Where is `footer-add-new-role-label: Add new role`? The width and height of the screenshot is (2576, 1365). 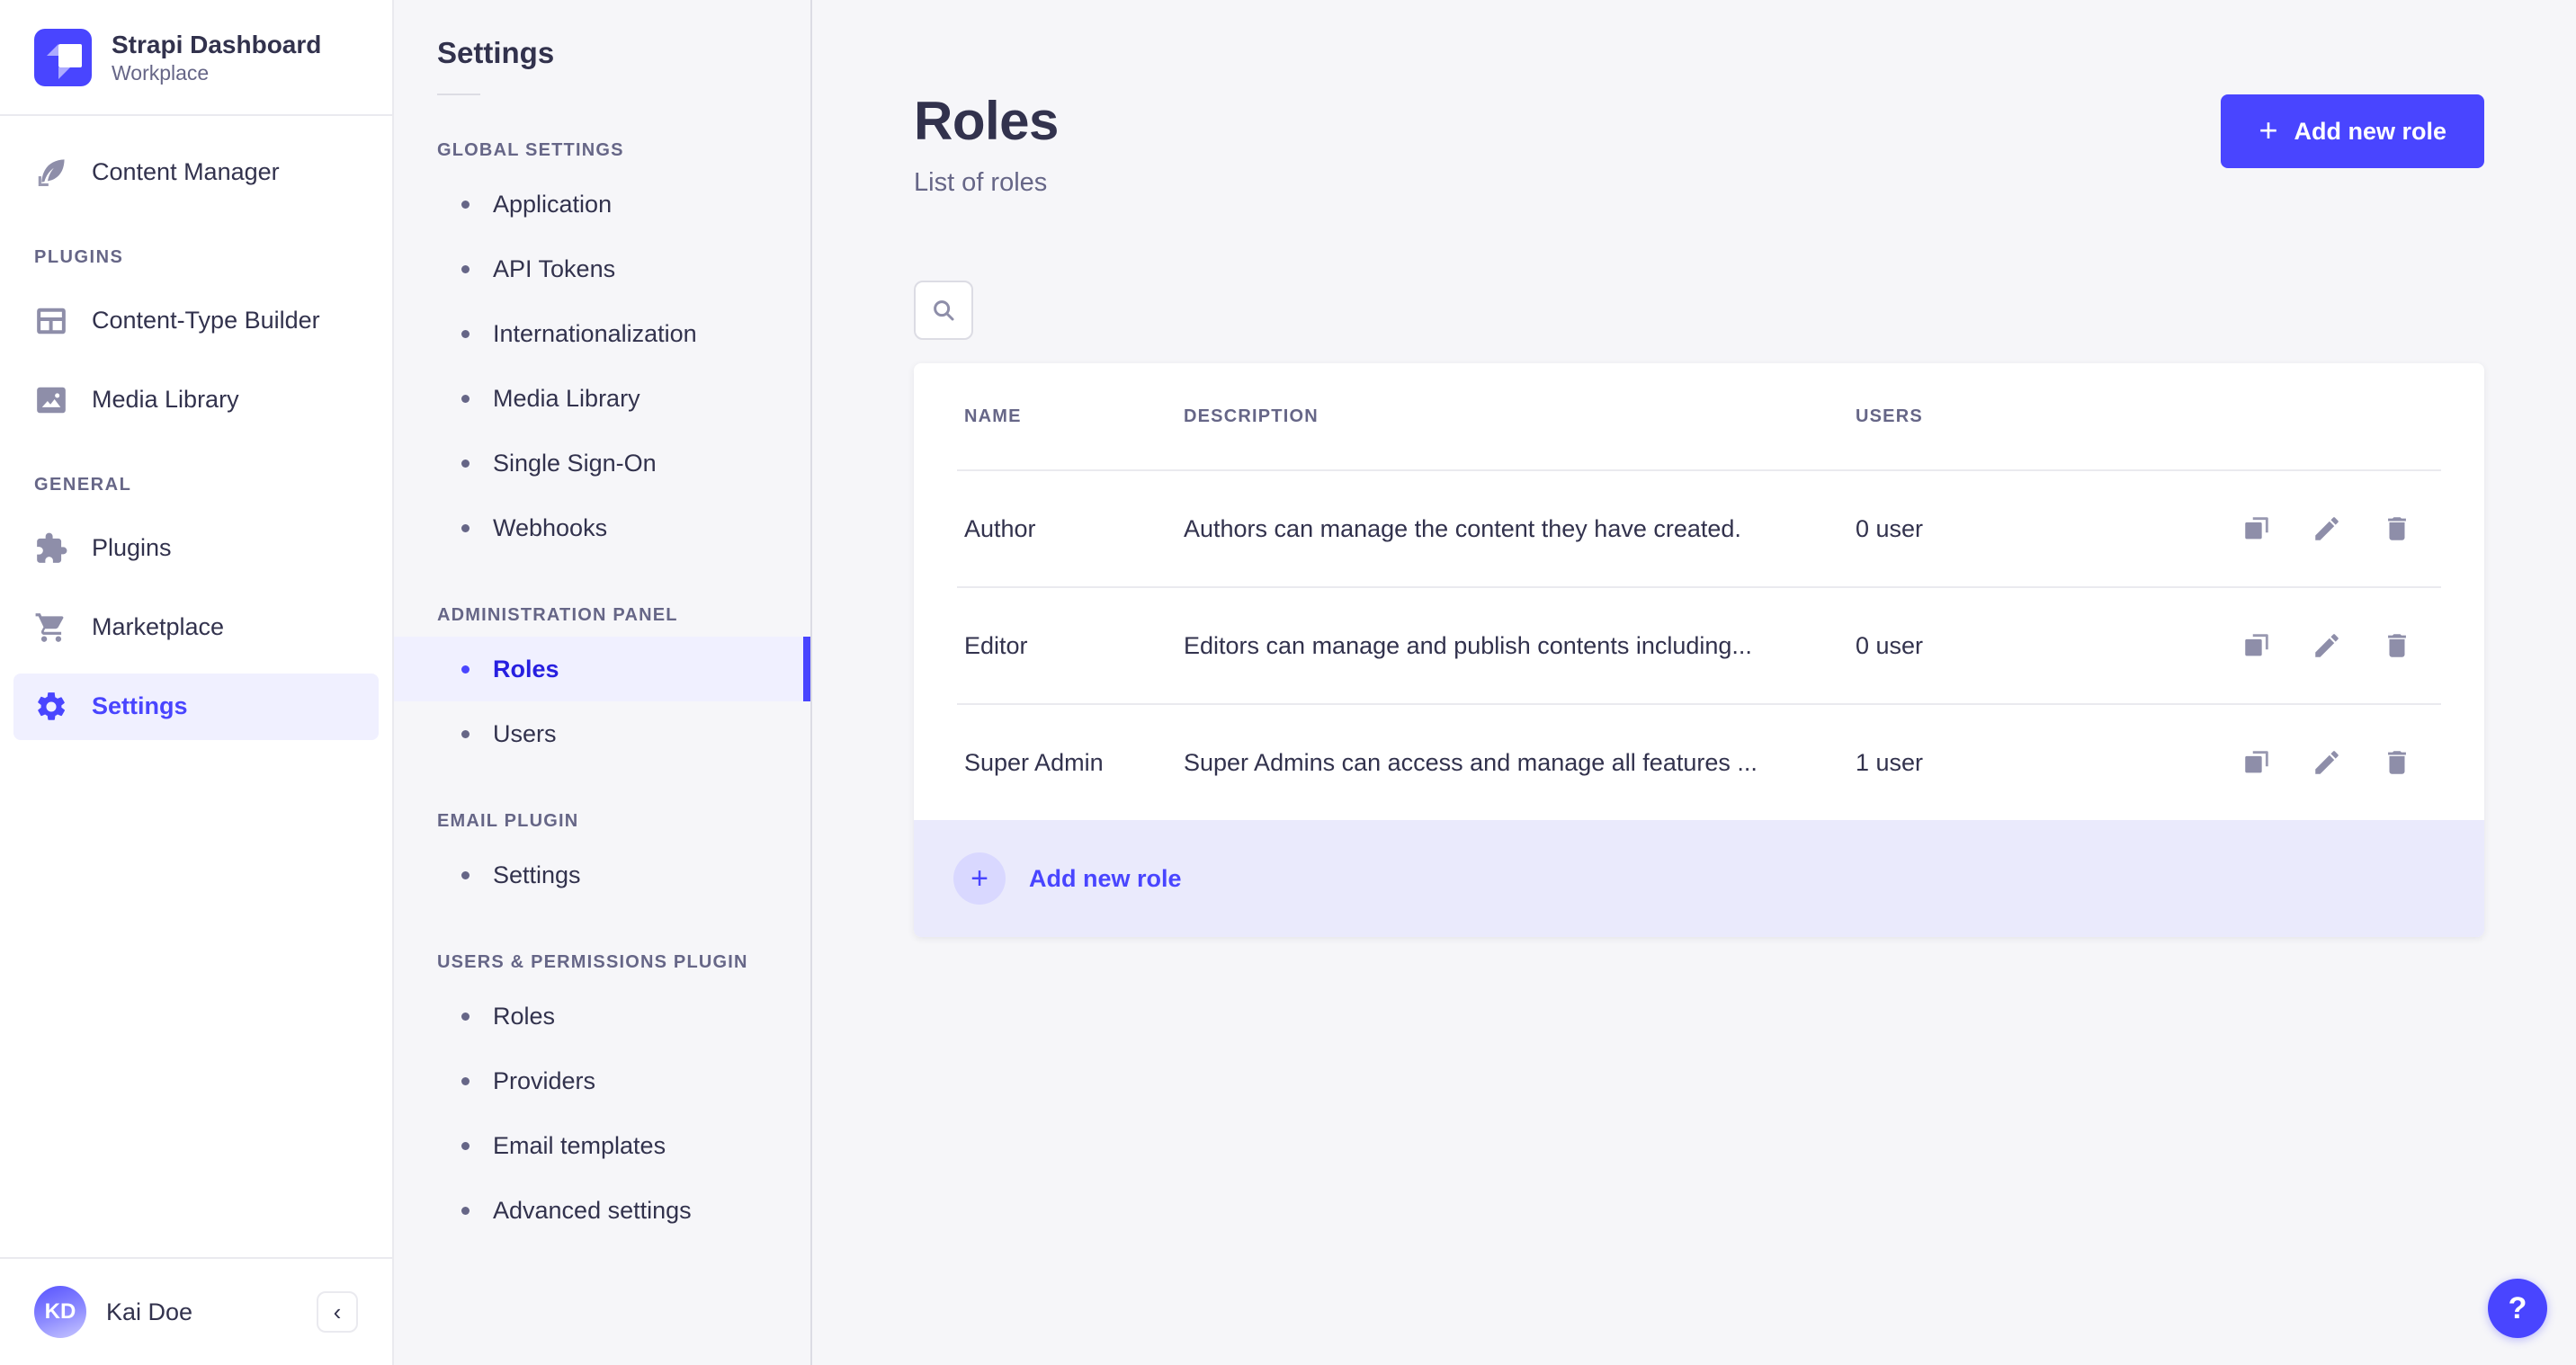
footer-add-new-role-label: Add new role is located at coordinates (1105, 878).